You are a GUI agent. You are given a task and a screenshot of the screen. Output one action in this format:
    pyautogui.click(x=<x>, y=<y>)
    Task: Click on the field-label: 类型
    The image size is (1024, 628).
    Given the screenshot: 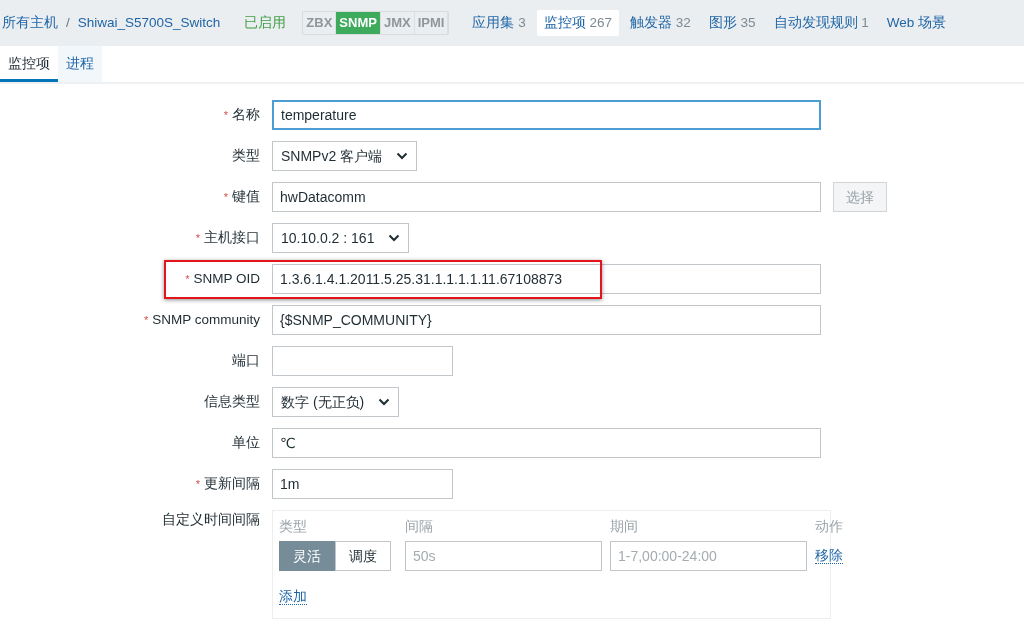 What is the action you would take?
    pyautogui.click(x=245, y=155)
    